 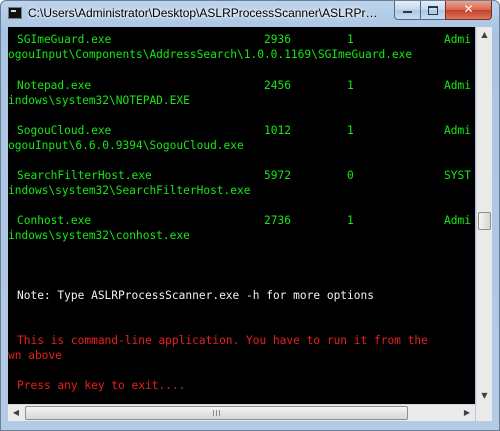 I want to click on process-path-row: indows\system32\SearchFilterHost.exe, so click(x=241, y=190).